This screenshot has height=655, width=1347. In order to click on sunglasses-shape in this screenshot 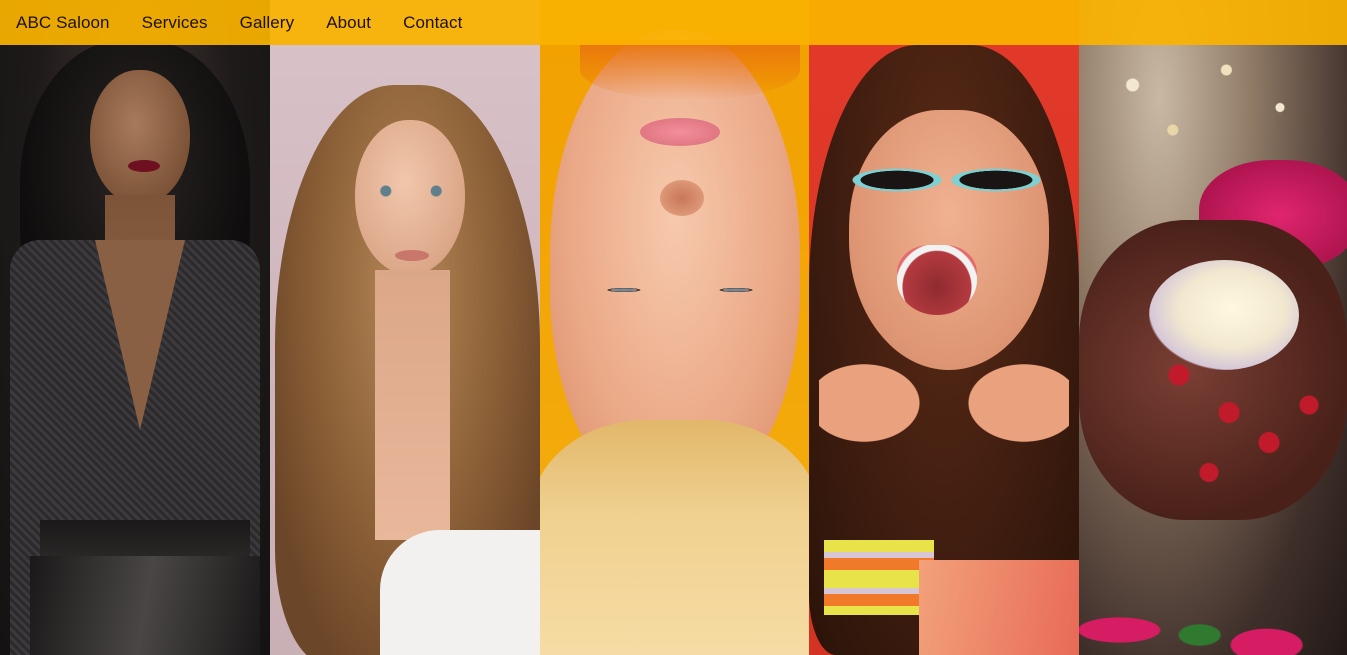, I will do `click(946, 180)`.